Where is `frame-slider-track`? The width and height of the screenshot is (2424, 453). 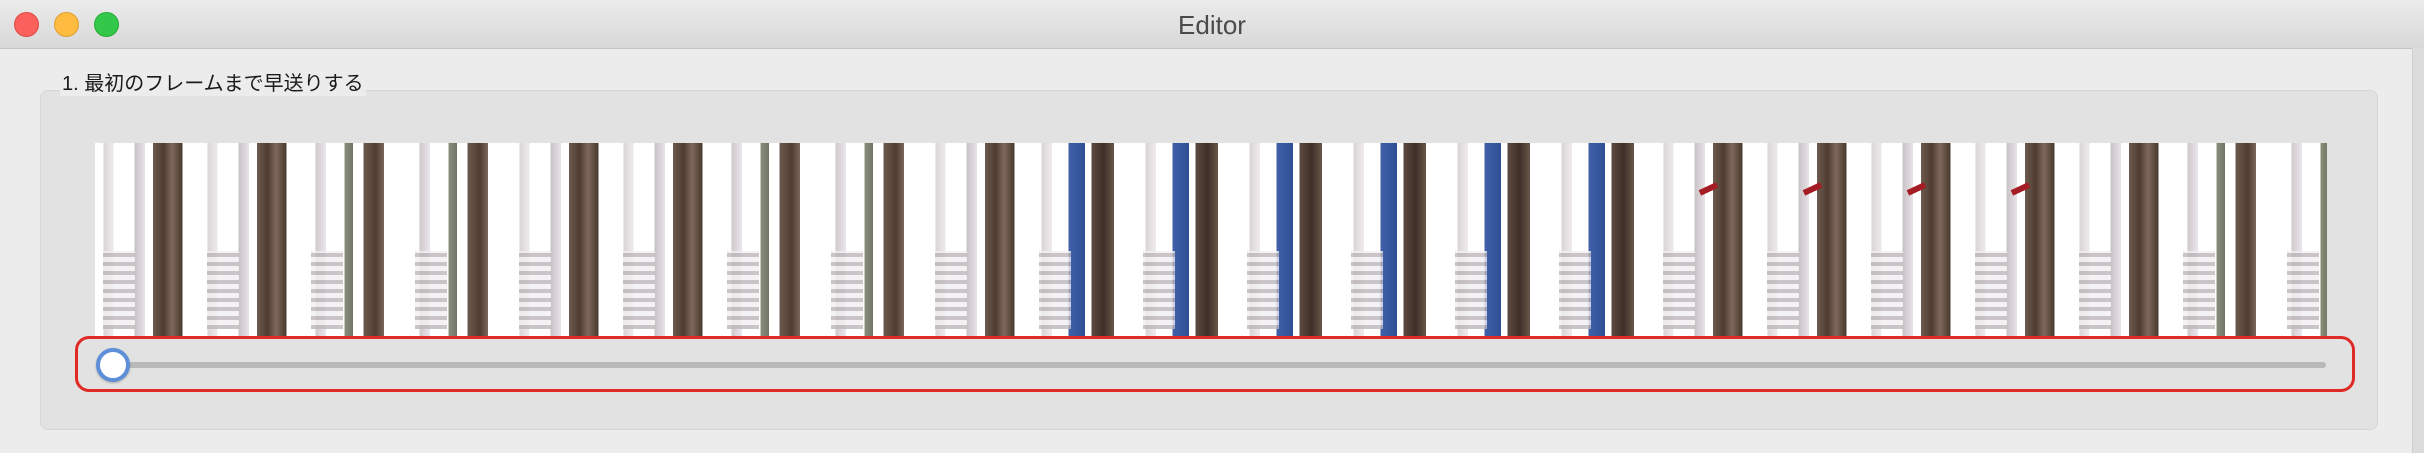
frame-slider-track is located at coordinates (1217, 365).